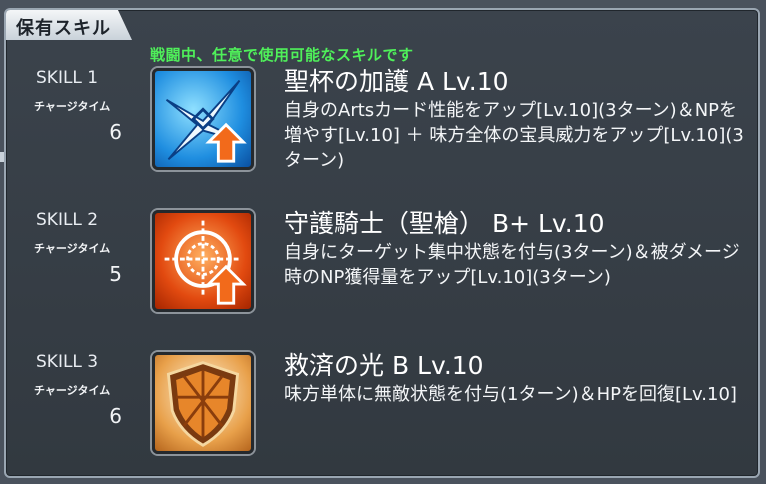 This screenshot has width=766, height=484. What do you see at coordinates (384, 365) in the screenshot?
I see `skill-name: 救済の光 B Lv.10` at bounding box center [384, 365].